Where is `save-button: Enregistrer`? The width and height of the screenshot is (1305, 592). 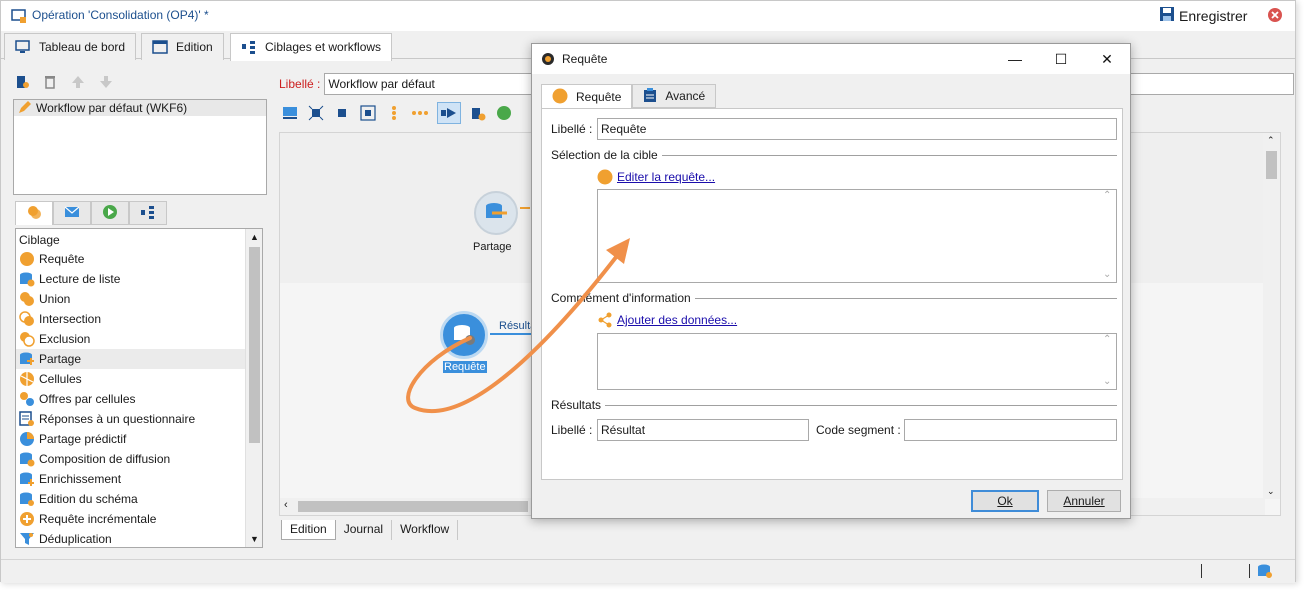
save-button: Enregistrer is located at coordinates (1203, 15).